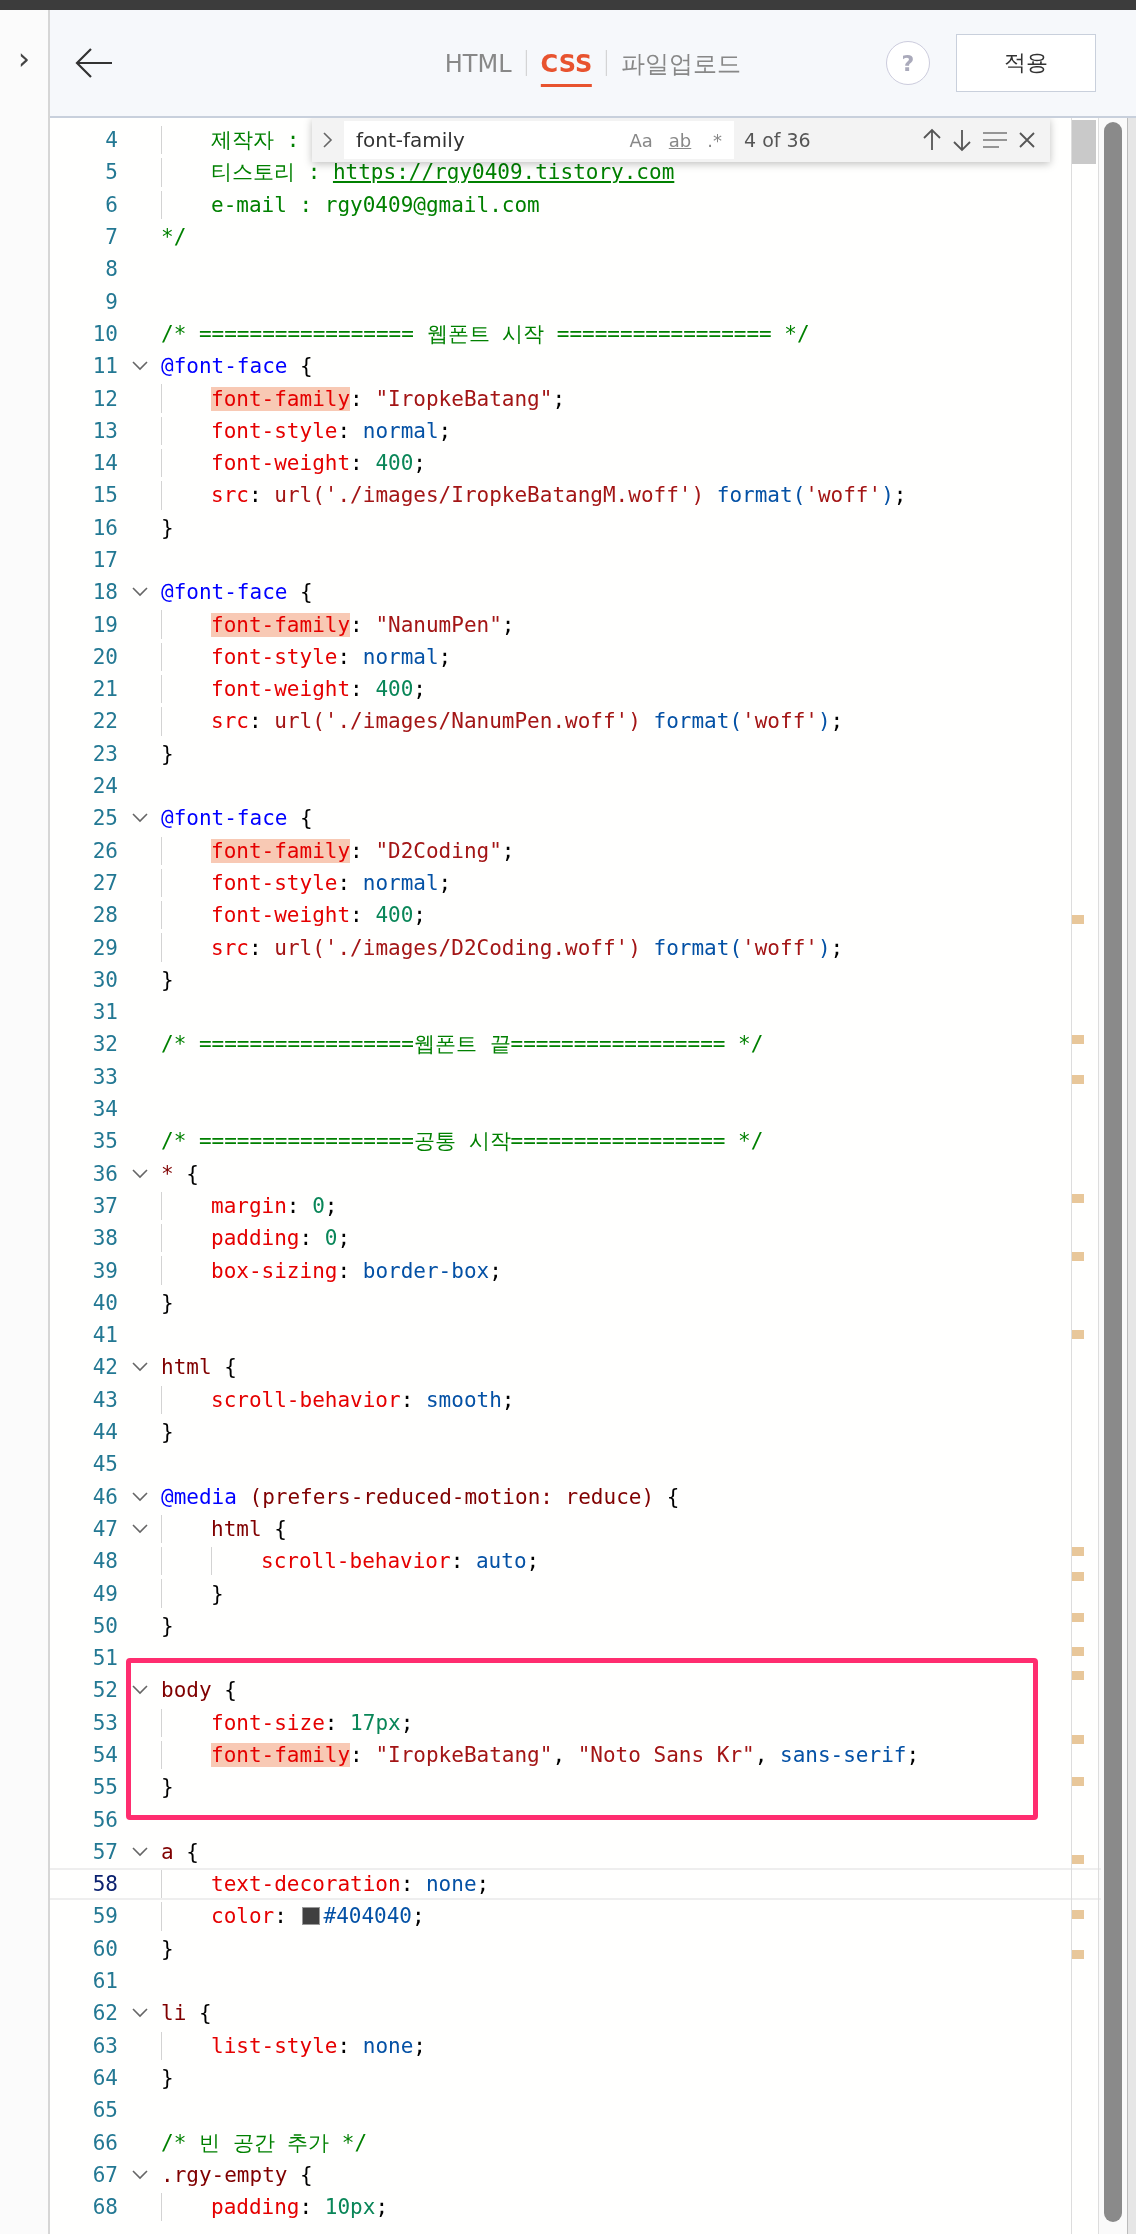 Image resolution: width=1136 pixels, height=2234 pixels. I want to click on line-number: 46, so click(104, 1496).